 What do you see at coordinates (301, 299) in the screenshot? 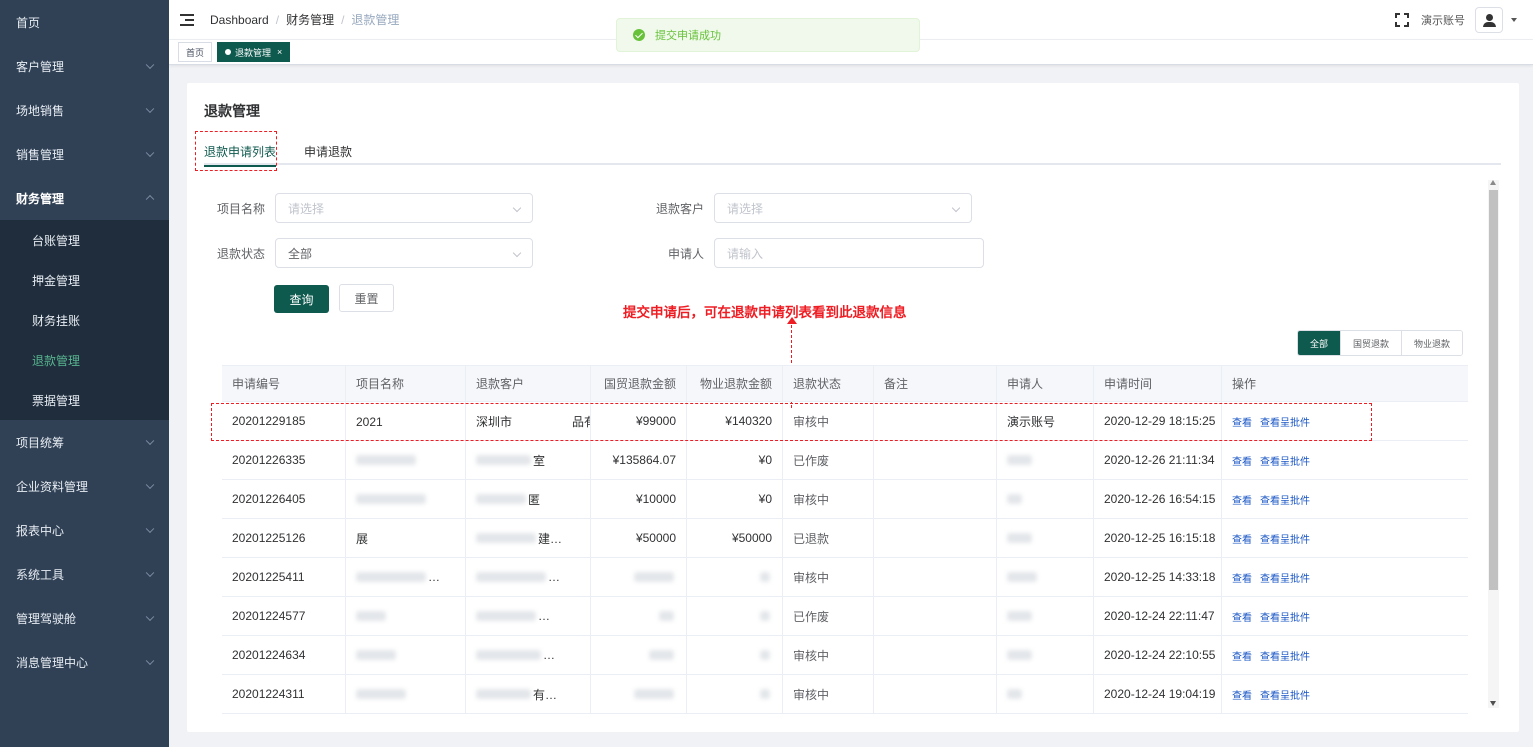
I see `query-button: 查询` at bounding box center [301, 299].